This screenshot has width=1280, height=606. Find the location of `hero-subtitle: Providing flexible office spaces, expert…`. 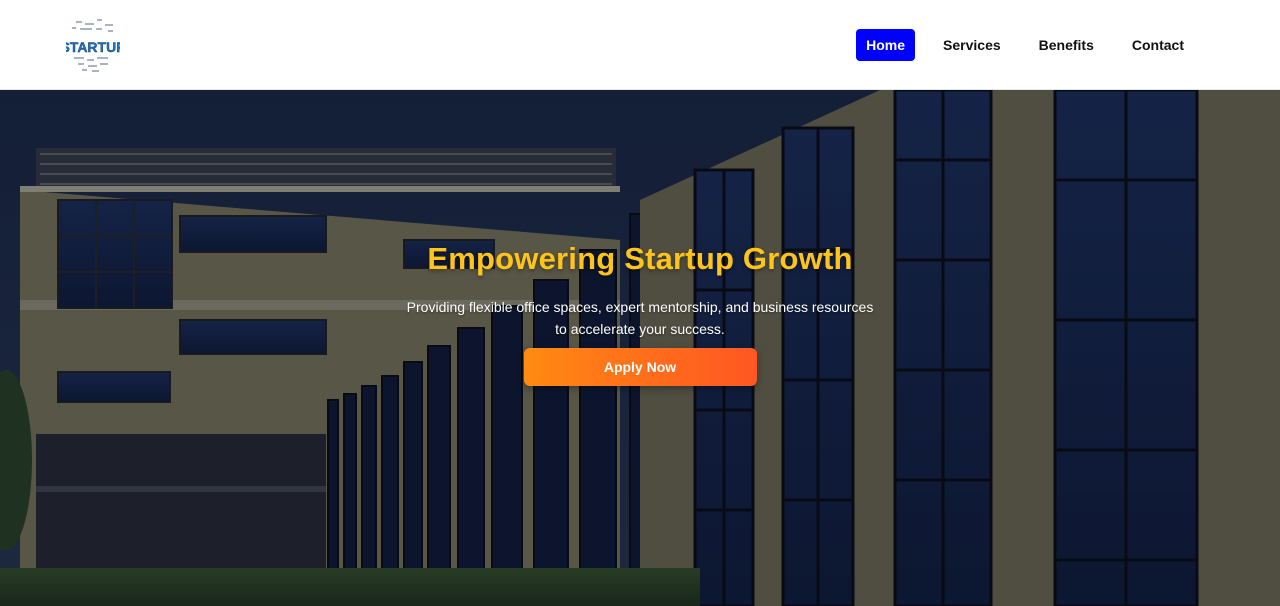

hero-subtitle: Providing flexible office spaces, expert… is located at coordinates (640, 318).